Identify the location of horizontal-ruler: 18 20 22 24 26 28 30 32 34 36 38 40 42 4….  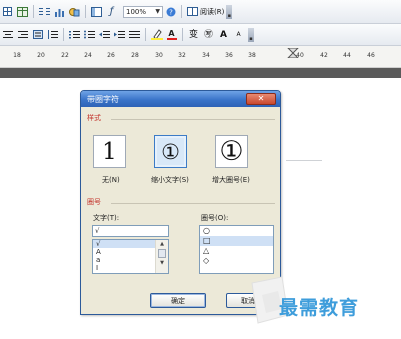
(200, 57).